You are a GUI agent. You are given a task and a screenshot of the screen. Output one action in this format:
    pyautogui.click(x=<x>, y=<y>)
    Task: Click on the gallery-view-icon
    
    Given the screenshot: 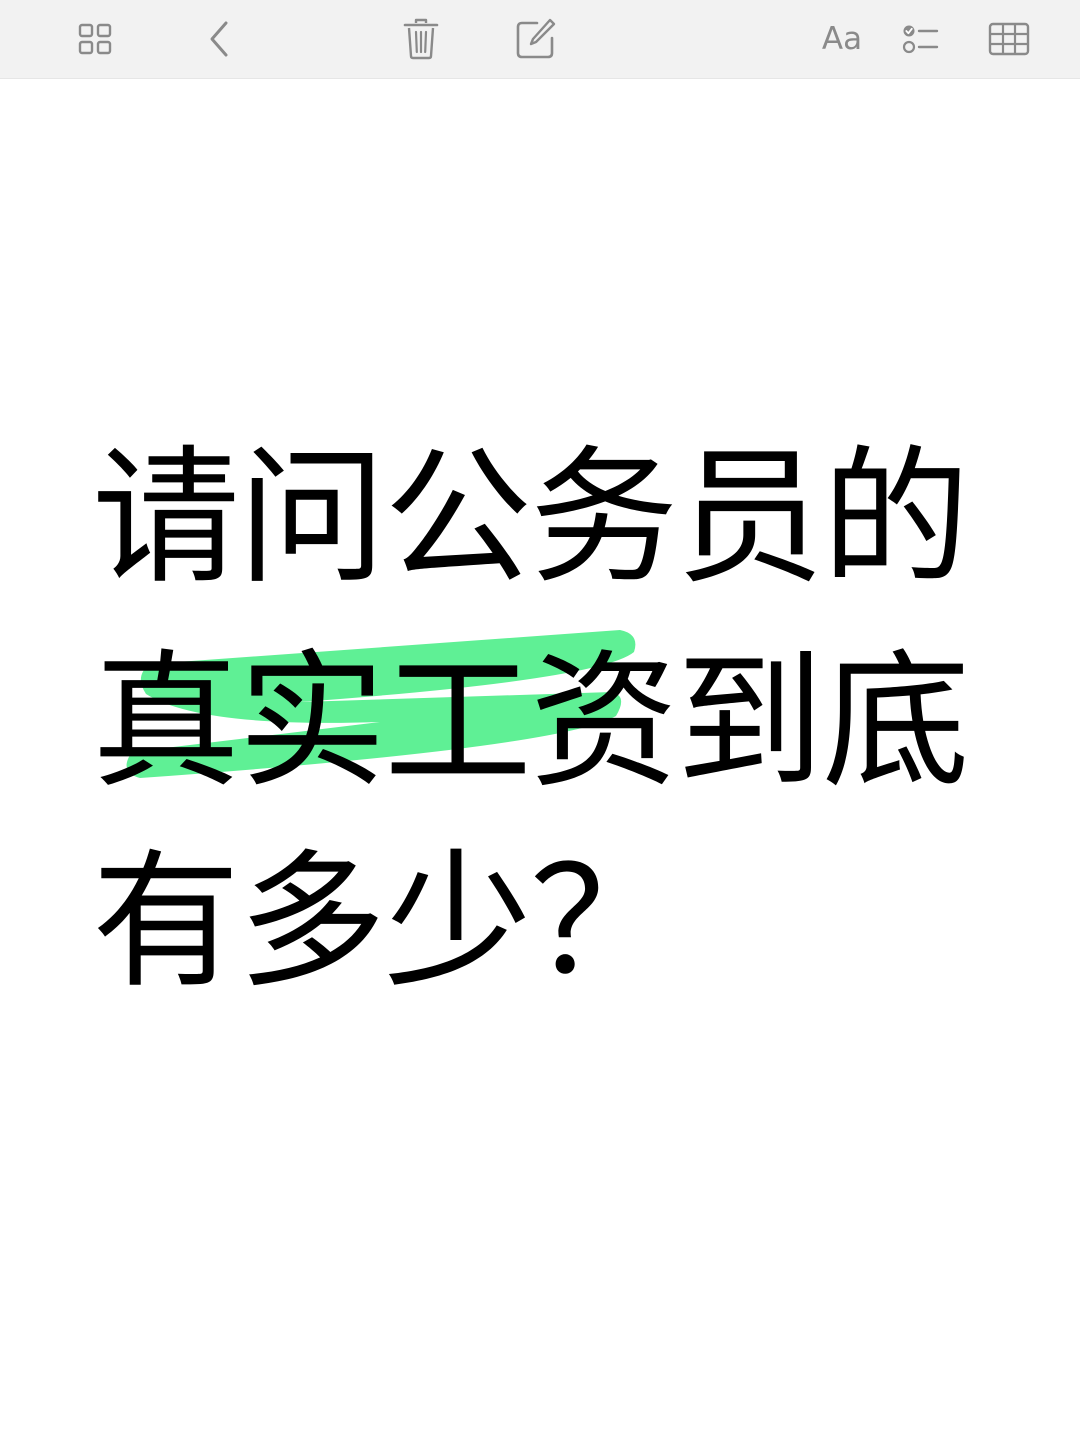 What is the action you would take?
    pyautogui.click(x=95, y=39)
    